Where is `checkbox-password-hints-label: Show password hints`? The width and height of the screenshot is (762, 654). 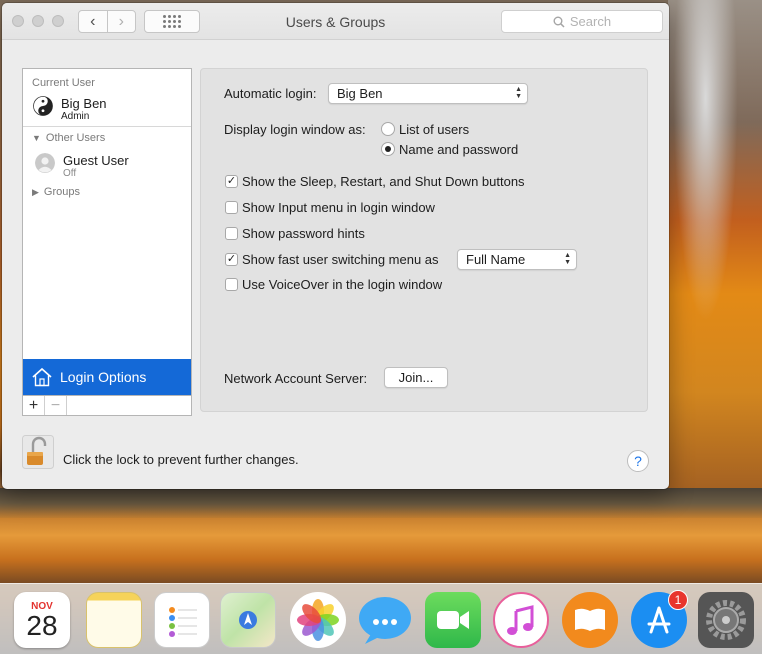
checkbox-password-hints-label: Show password hints is located at coordinates (303, 233).